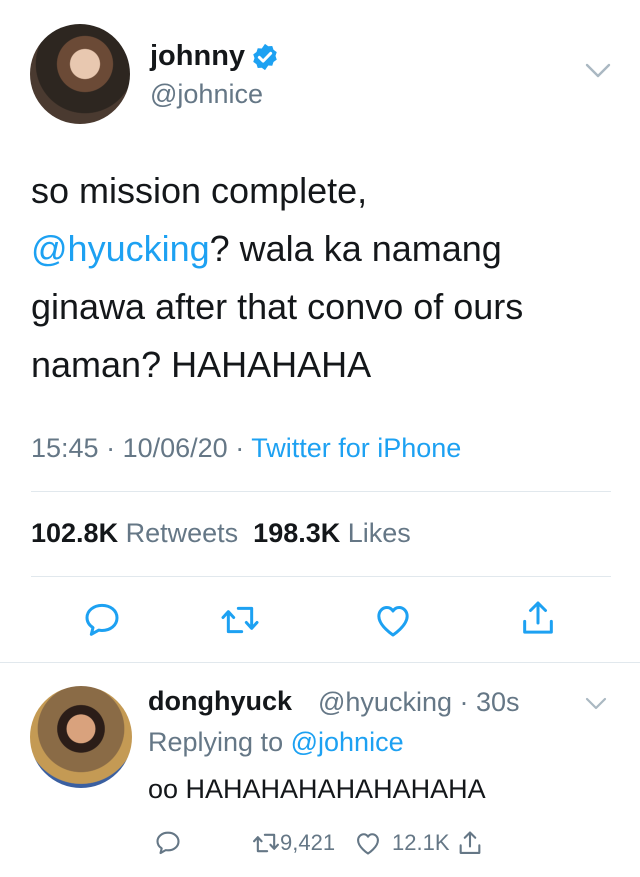 This screenshot has height=877, width=640. Describe the element at coordinates (199, 190) in the screenshot. I see `tweet-text-line: so mission complete,` at that location.